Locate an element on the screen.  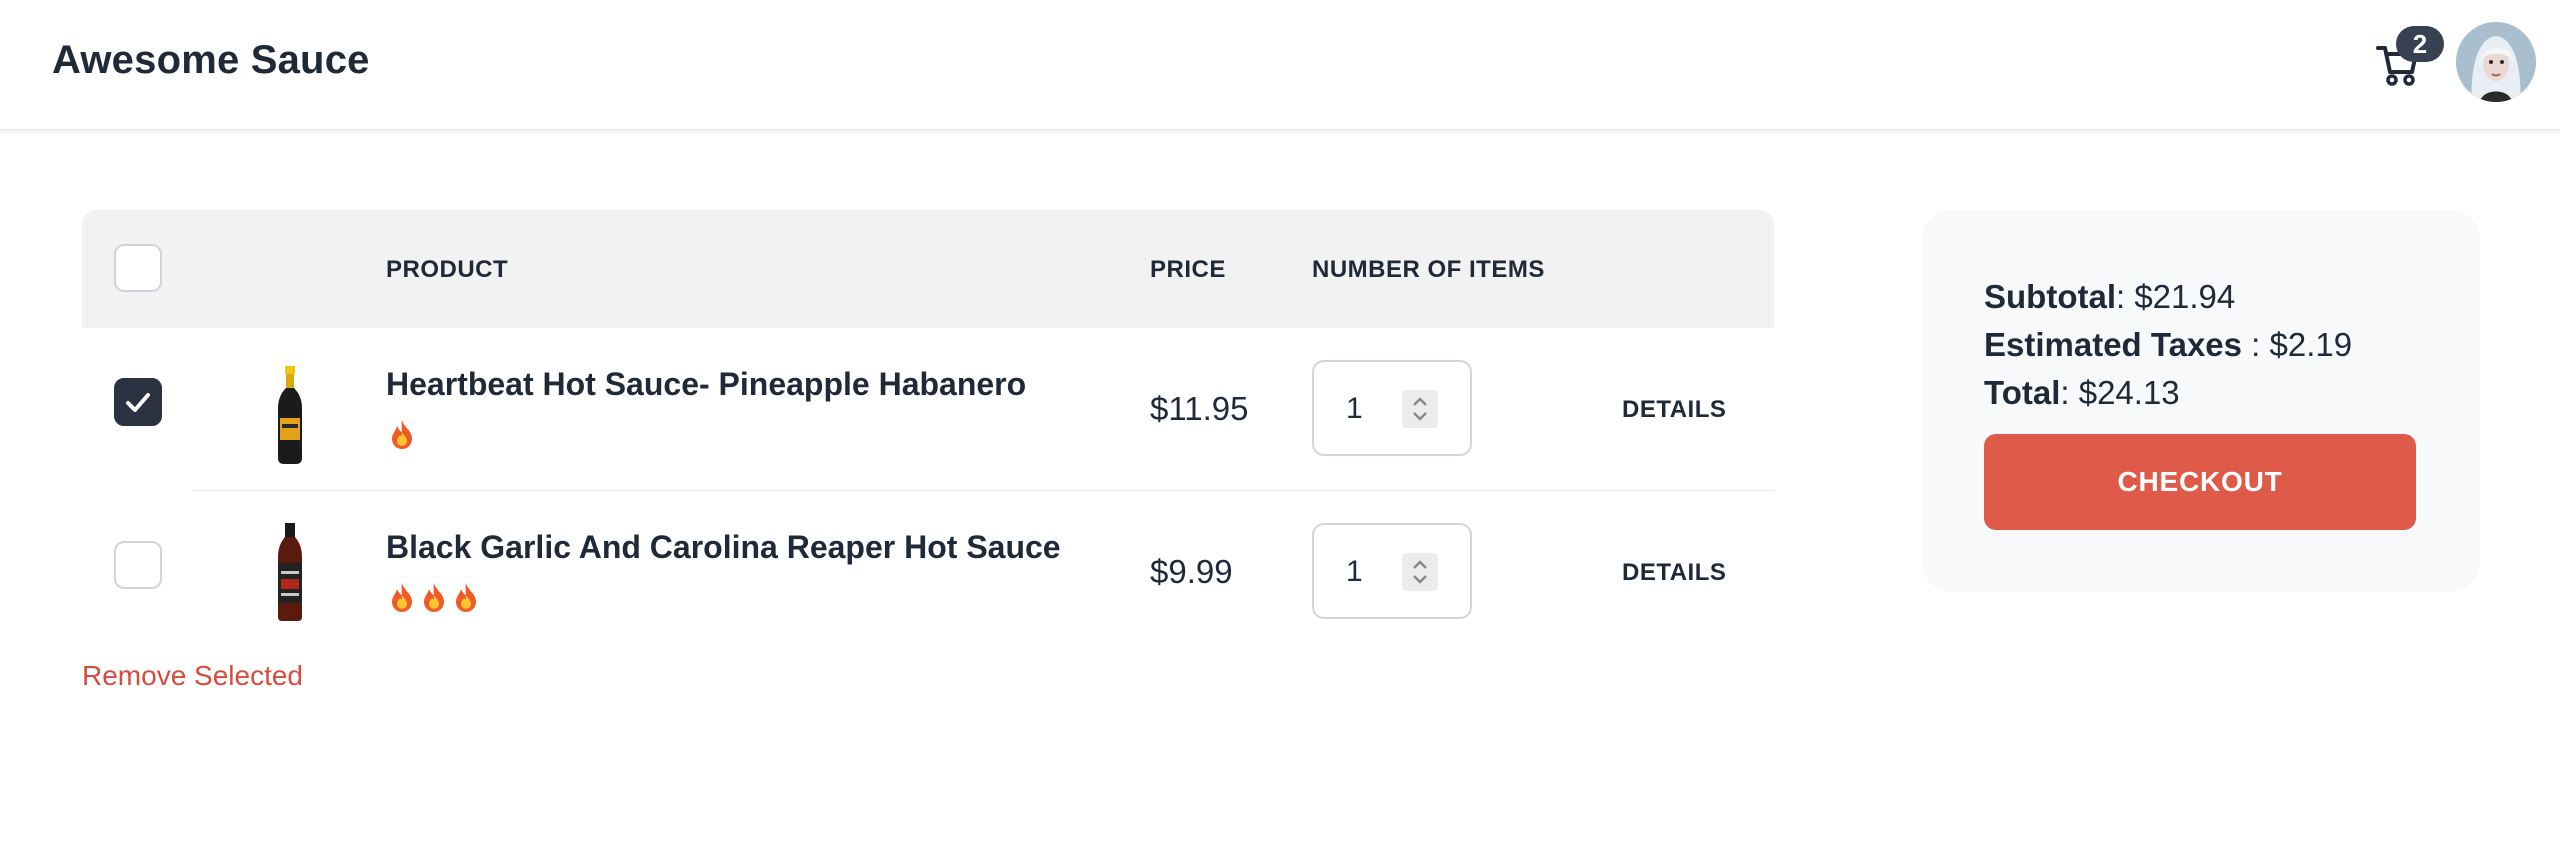
taxes-label: Estimated Taxes is located at coordinates (2113, 344).